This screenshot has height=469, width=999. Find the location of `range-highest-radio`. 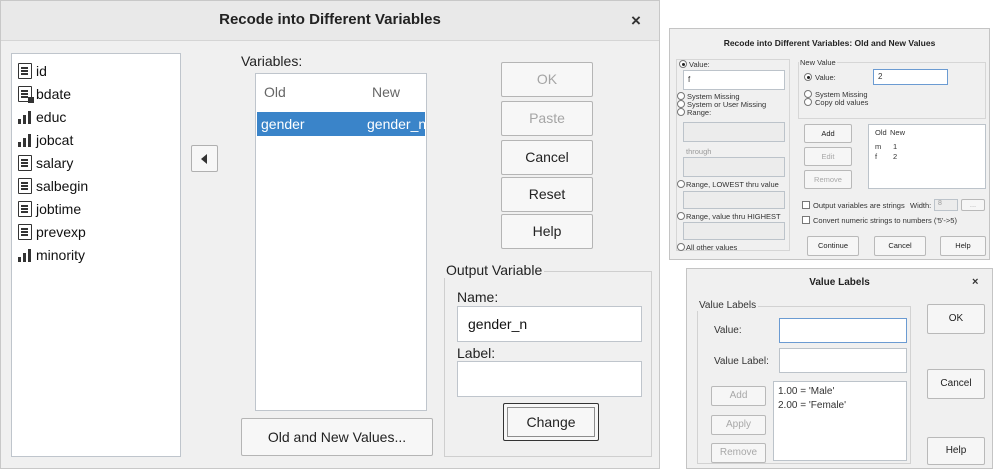

range-highest-radio is located at coordinates (681, 216).